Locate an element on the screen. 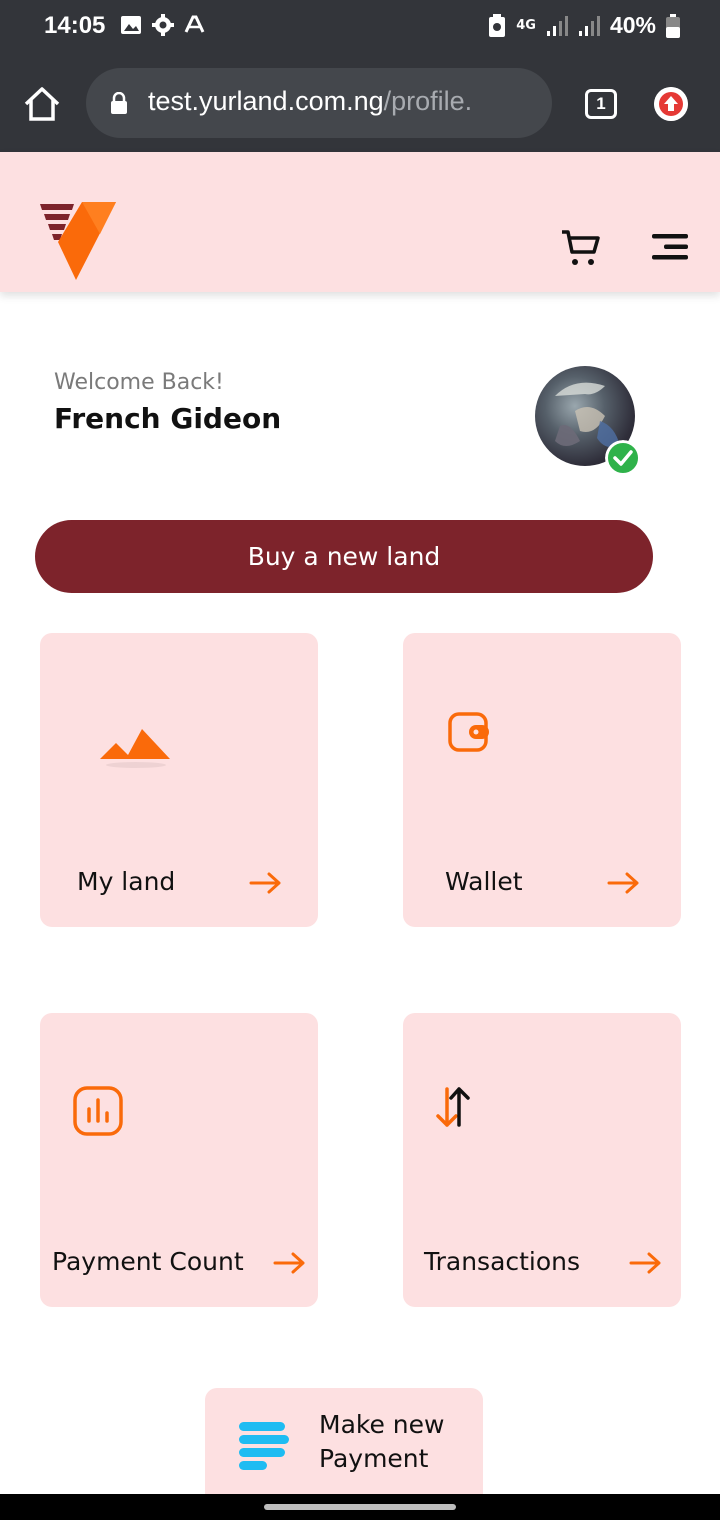 The height and width of the screenshot is (1520, 720). verified-check-icon is located at coordinates (623, 458).